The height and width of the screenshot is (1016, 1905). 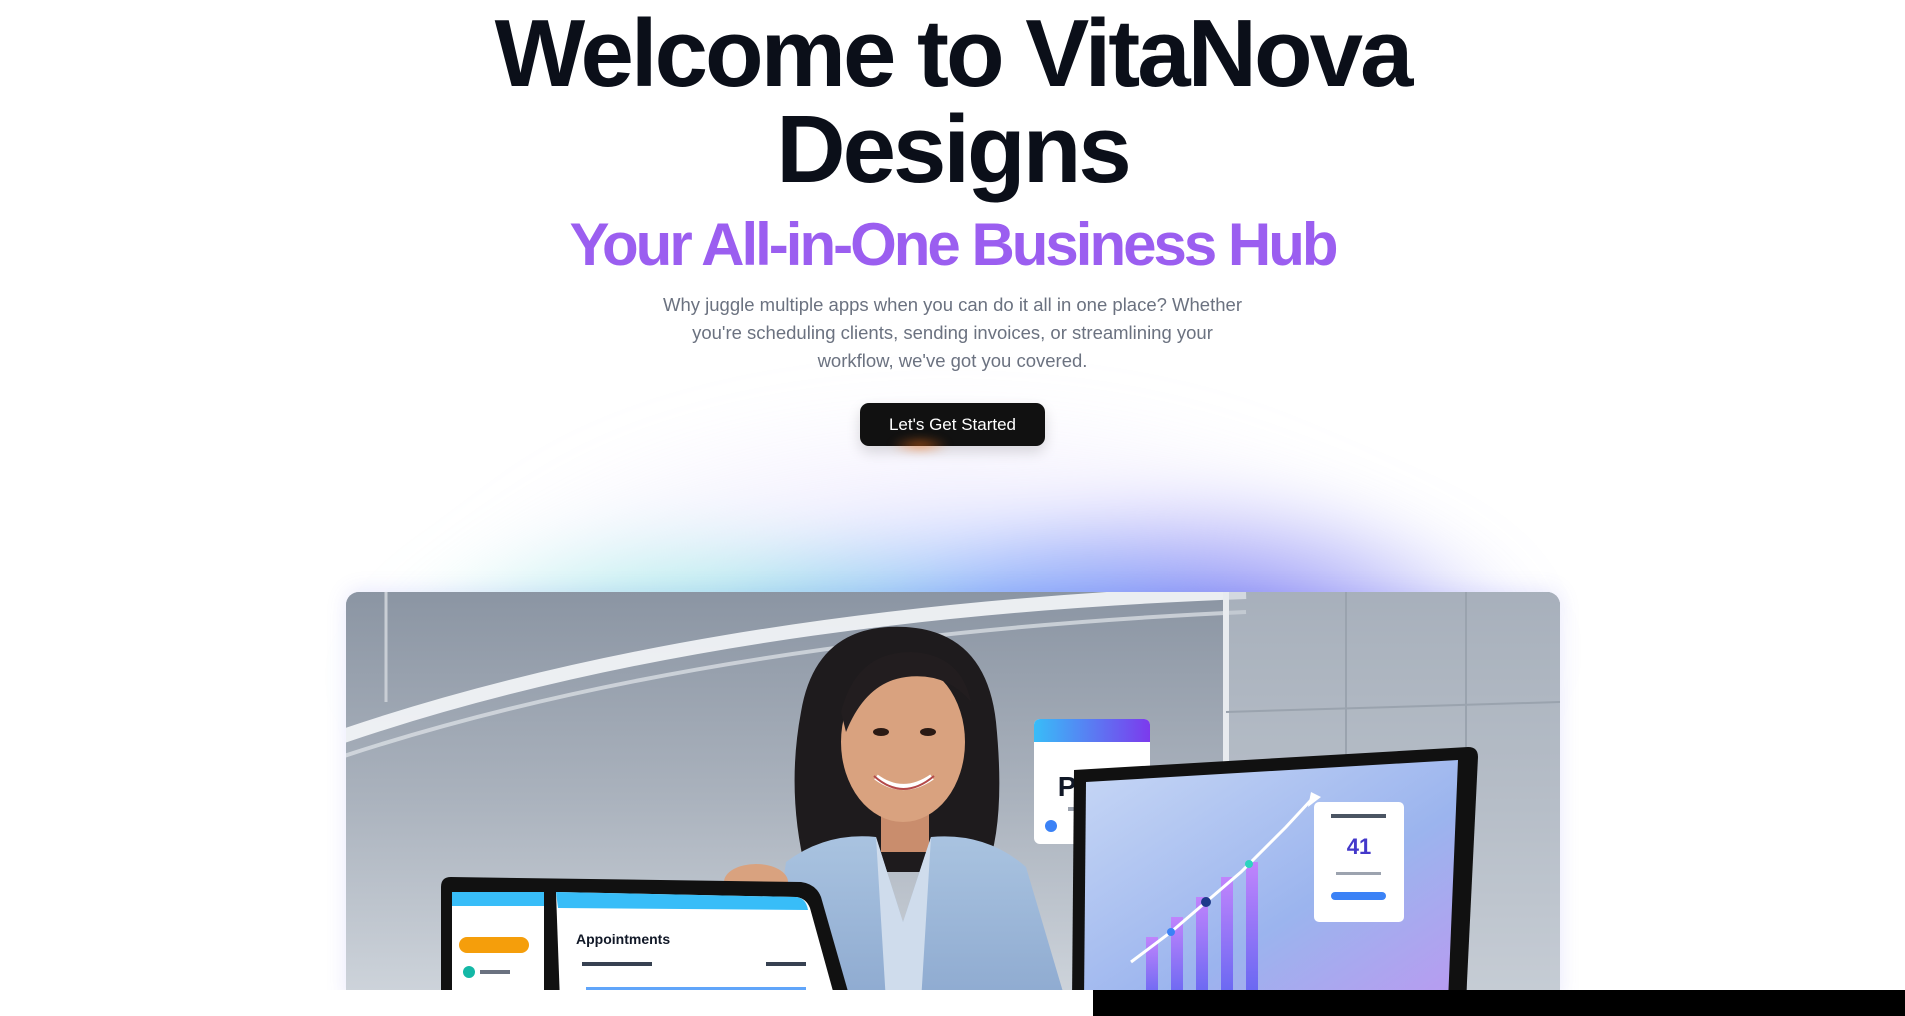 What do you see at coordinates (952, 424) in the screenshot?
I see `get-started-button: Let's Get Started` at bounding box center [952, 424].